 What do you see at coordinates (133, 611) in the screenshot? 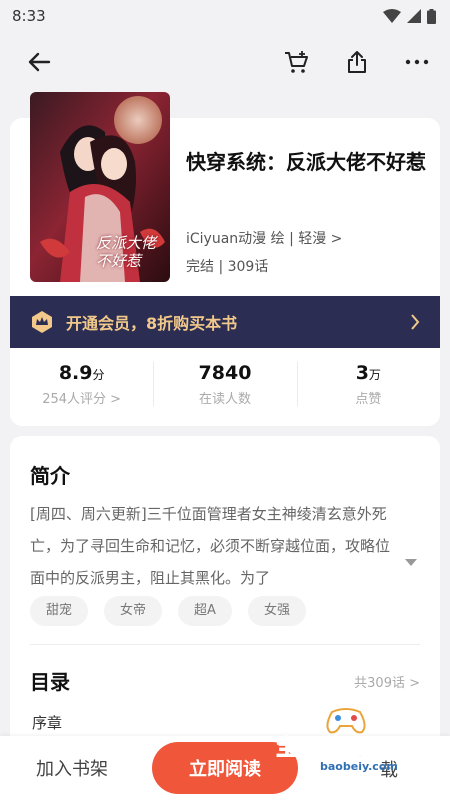
I see `tag: 女帝` at bounding box center [133, 611].